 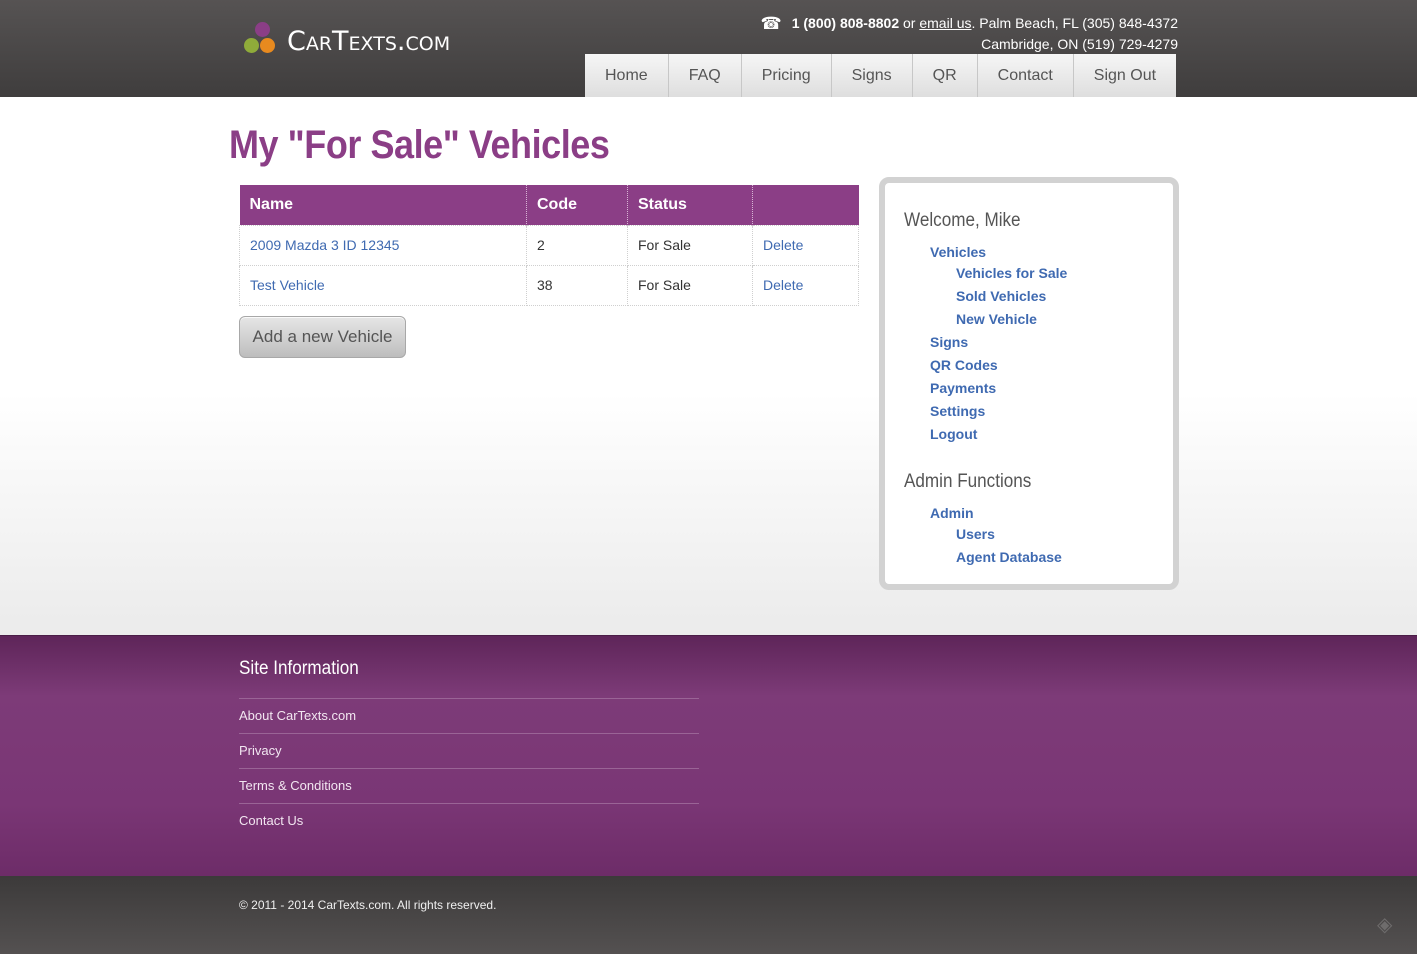 I want to click on sidebar-link-sold-vehicles: Sold Vehicles, so click(x=1001, y=296).